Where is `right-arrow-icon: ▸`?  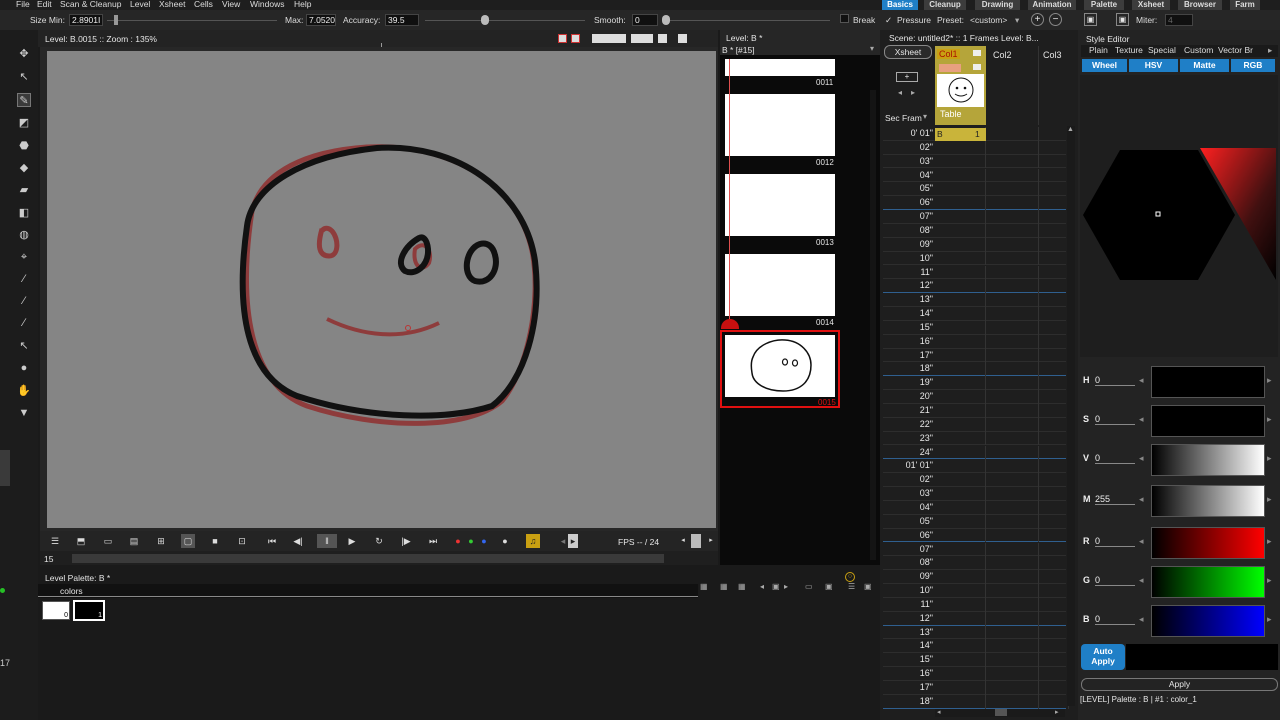 right-arrow-icon: ▸ is located at coordinates (786, 586).